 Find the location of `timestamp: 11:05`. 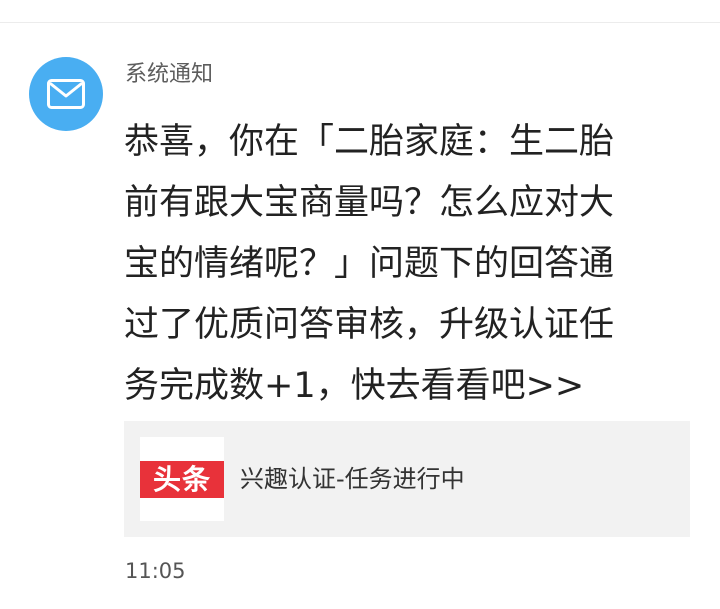

timestamp: 11:05 is located at coordinates (155, 571).